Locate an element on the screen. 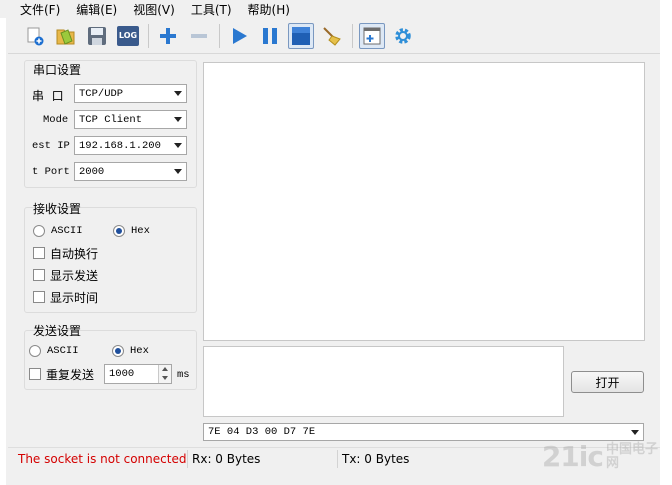  menu-file: 文件(F) is located at coordinates (40, 9).